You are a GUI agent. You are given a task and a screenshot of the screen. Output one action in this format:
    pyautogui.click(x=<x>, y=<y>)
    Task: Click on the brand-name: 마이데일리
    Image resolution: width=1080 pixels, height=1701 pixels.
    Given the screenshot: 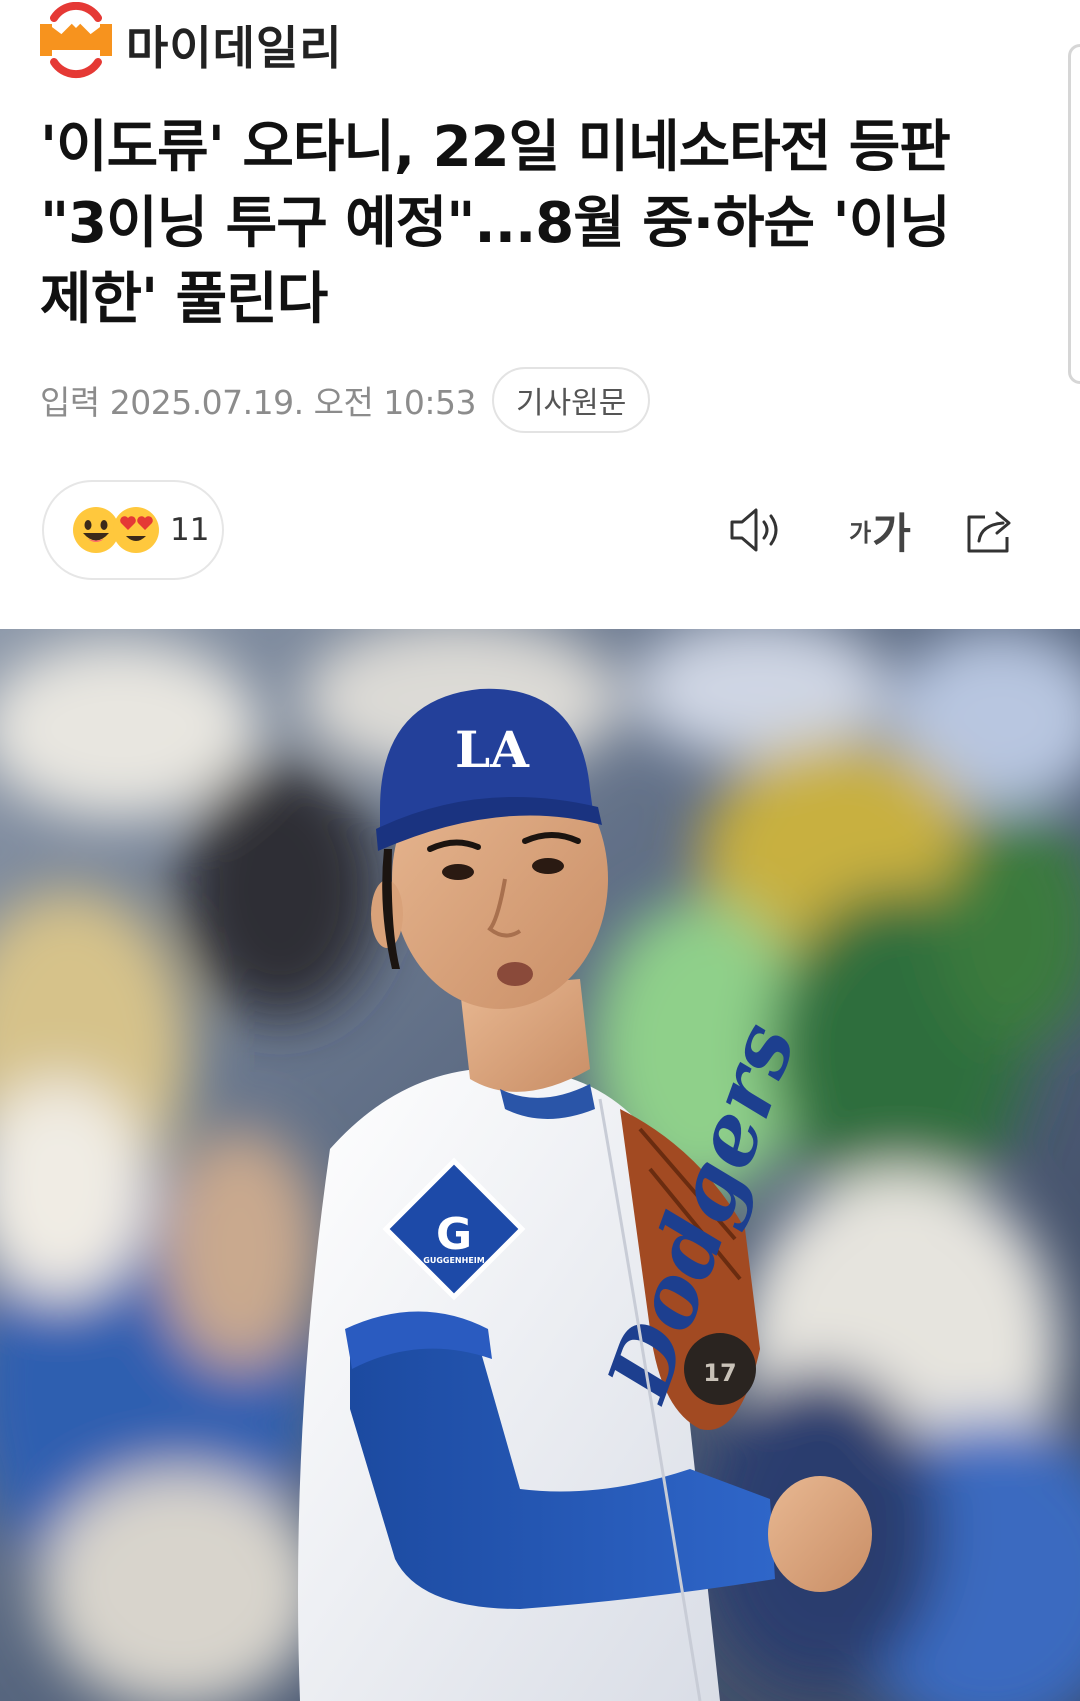 What is the action you would take?
    pyautogui.click(x=234, y=45)
    